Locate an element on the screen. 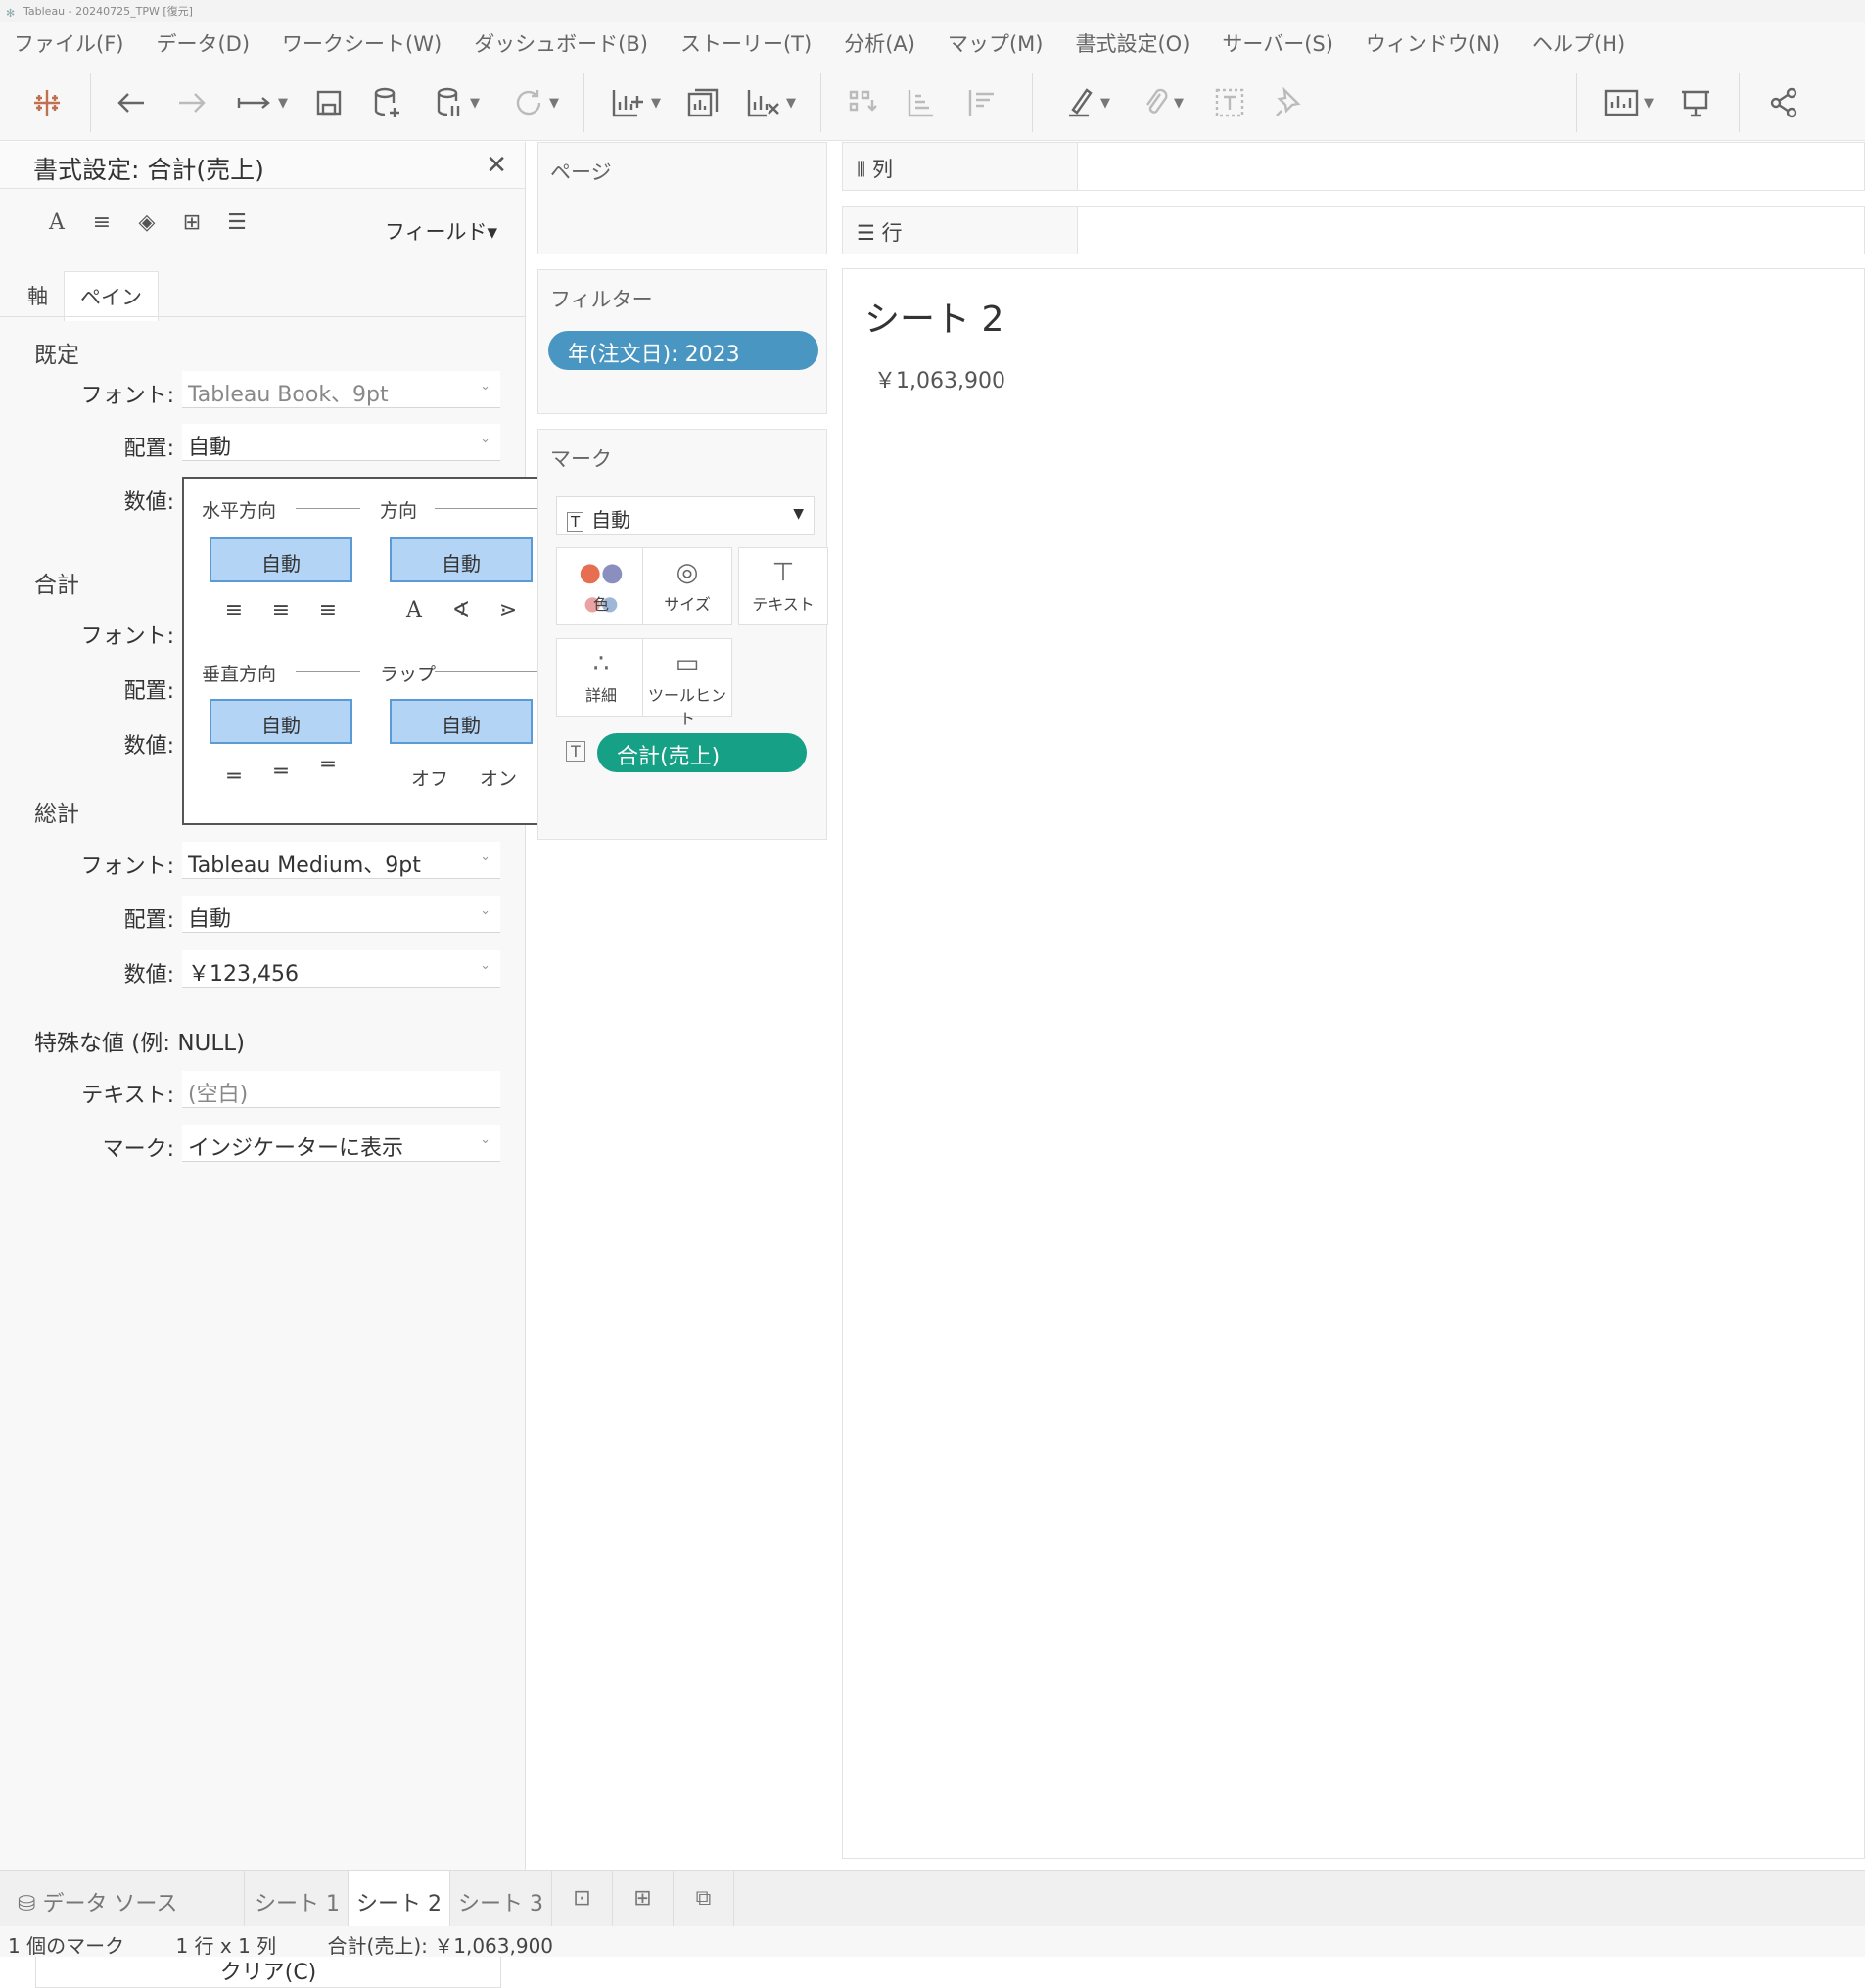  detail-button: ∴ 詳細 is located at coordinates (601, 677).